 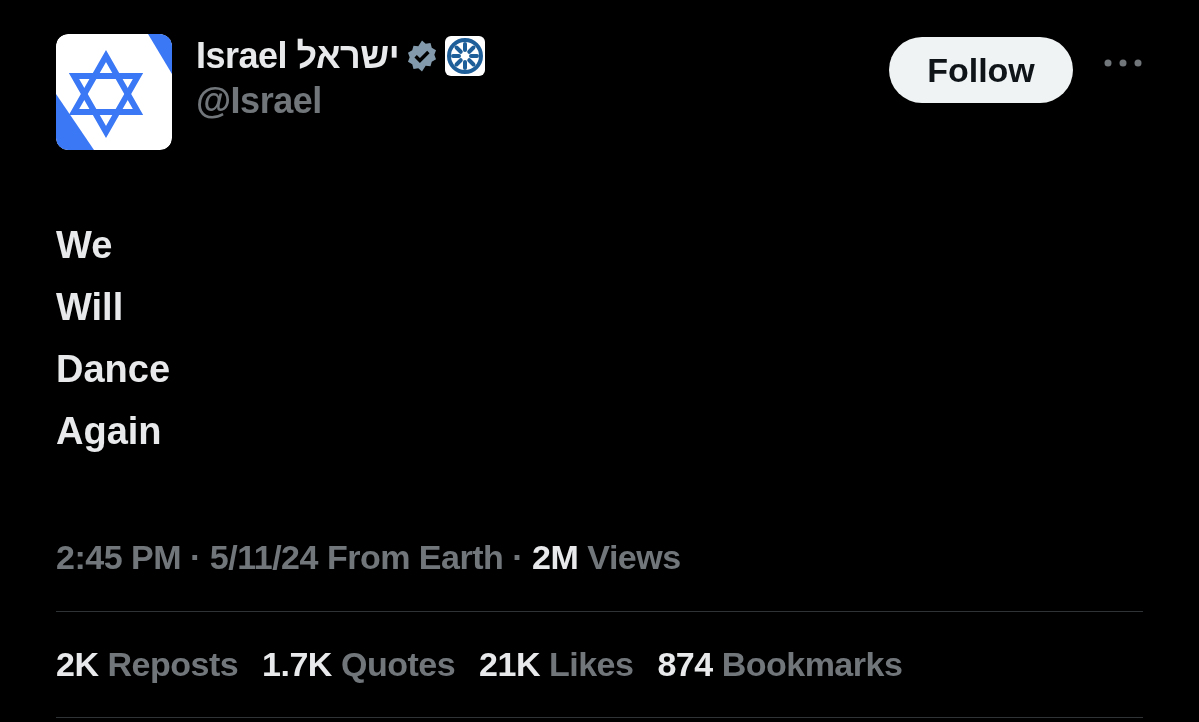 I want to click on follow-button: Follow, so click(x=981, y=70).